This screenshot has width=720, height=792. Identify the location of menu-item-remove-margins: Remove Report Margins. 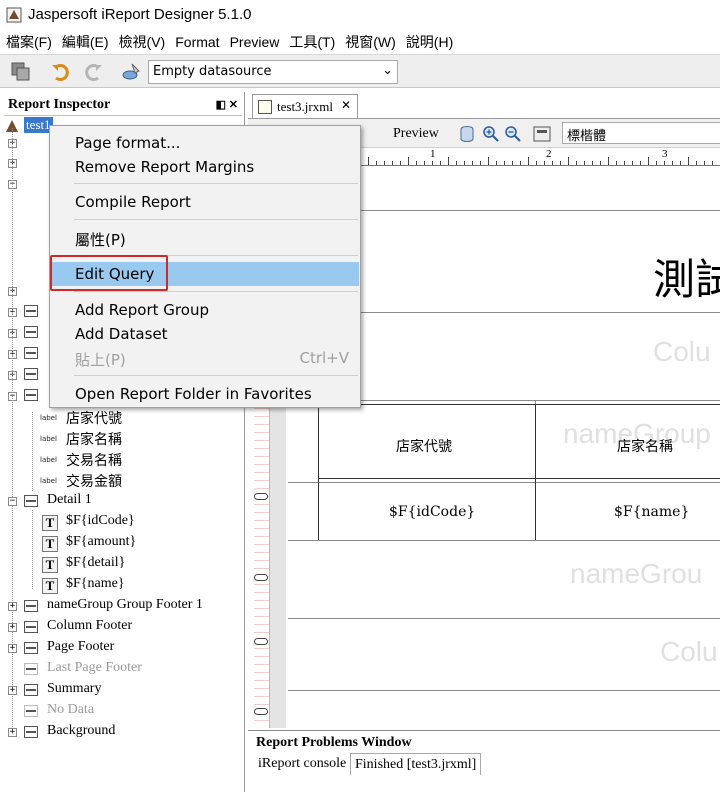
(205, 167).